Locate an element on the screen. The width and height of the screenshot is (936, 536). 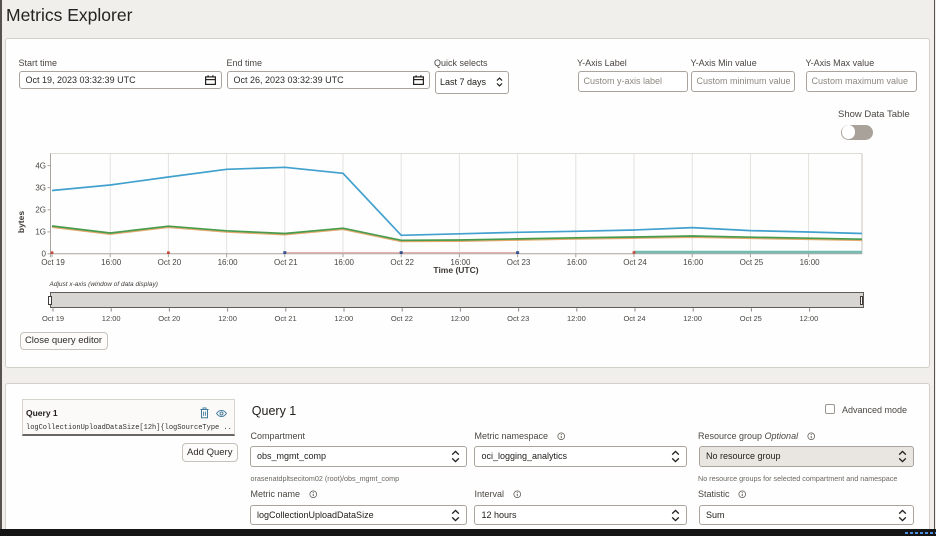
svg-text: 3G is located at coordinates (40, 188).